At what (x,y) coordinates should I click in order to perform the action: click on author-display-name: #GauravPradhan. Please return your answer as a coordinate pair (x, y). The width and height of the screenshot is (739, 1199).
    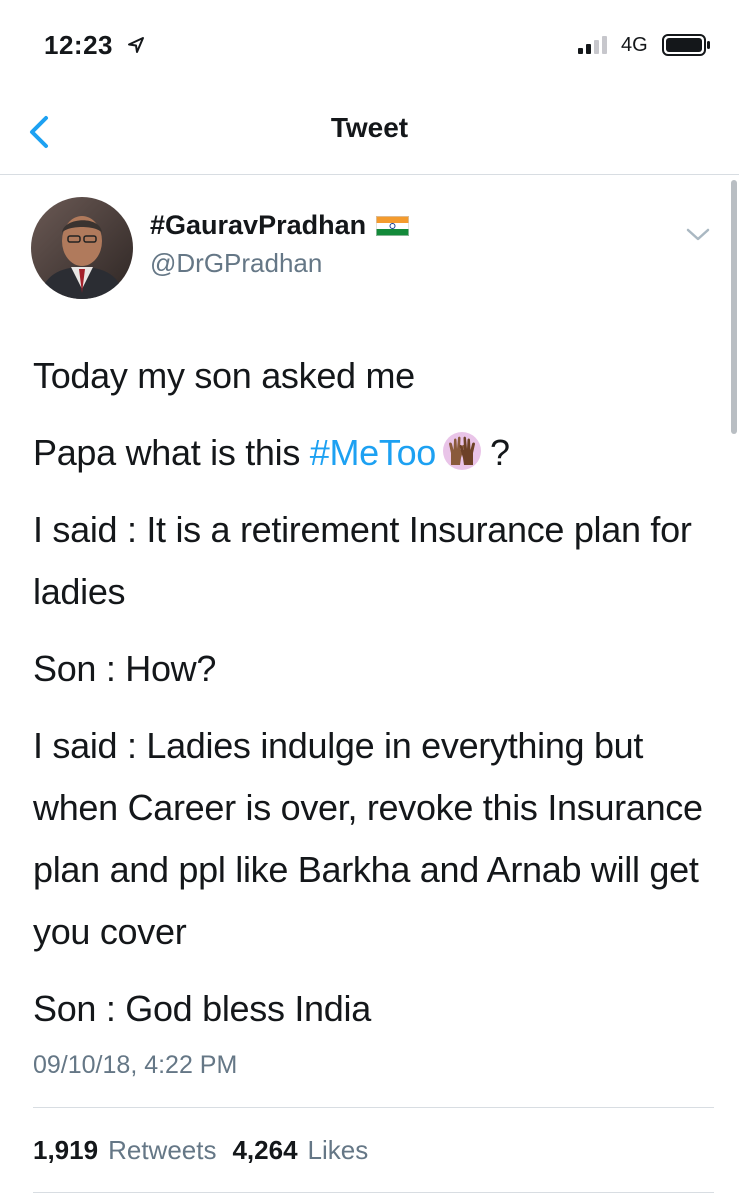
    Looking at the image, I should click on (258, 225).